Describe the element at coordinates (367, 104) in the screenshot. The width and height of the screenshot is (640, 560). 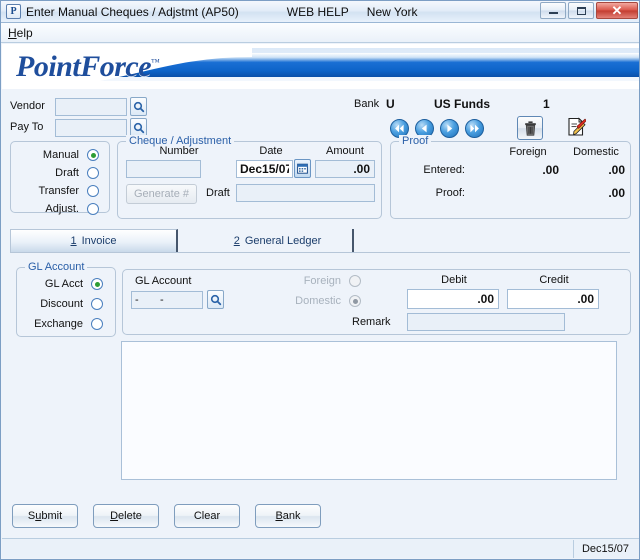
I see `bank-label: Bank` at that location.